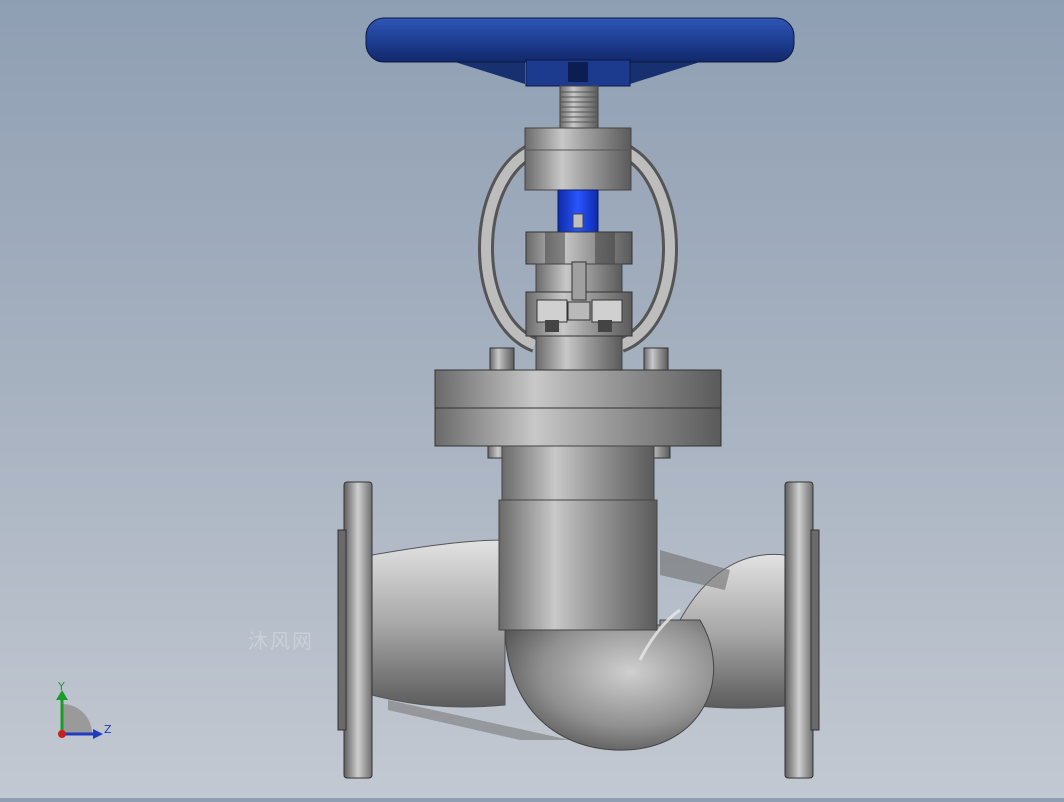 The height and width of the screenshot is (802, 1064). What do you see at coordinates (578, 72) in the screenshot?
I see `handwheel-nut` at bounding box center [578, 72].